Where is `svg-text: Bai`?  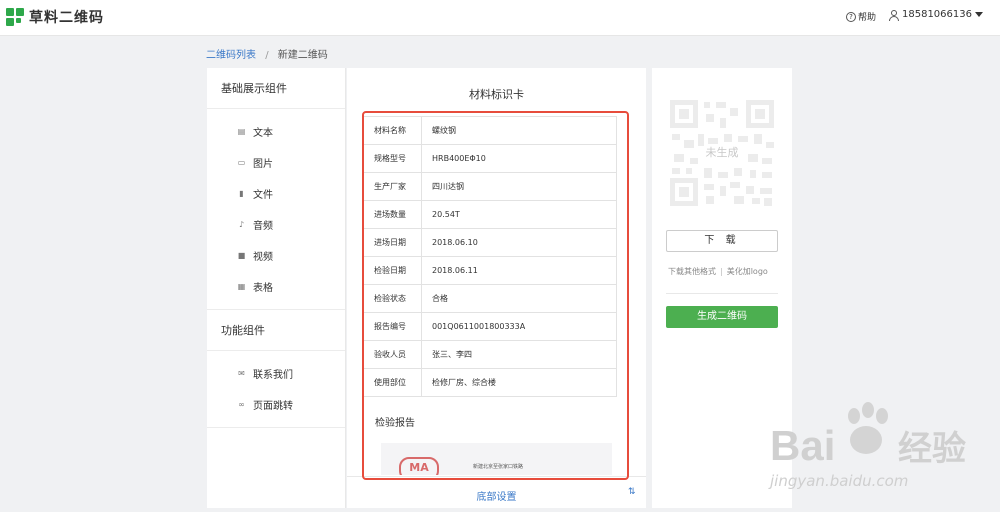
svg-text: Bai is located at coordinates (802, 445).